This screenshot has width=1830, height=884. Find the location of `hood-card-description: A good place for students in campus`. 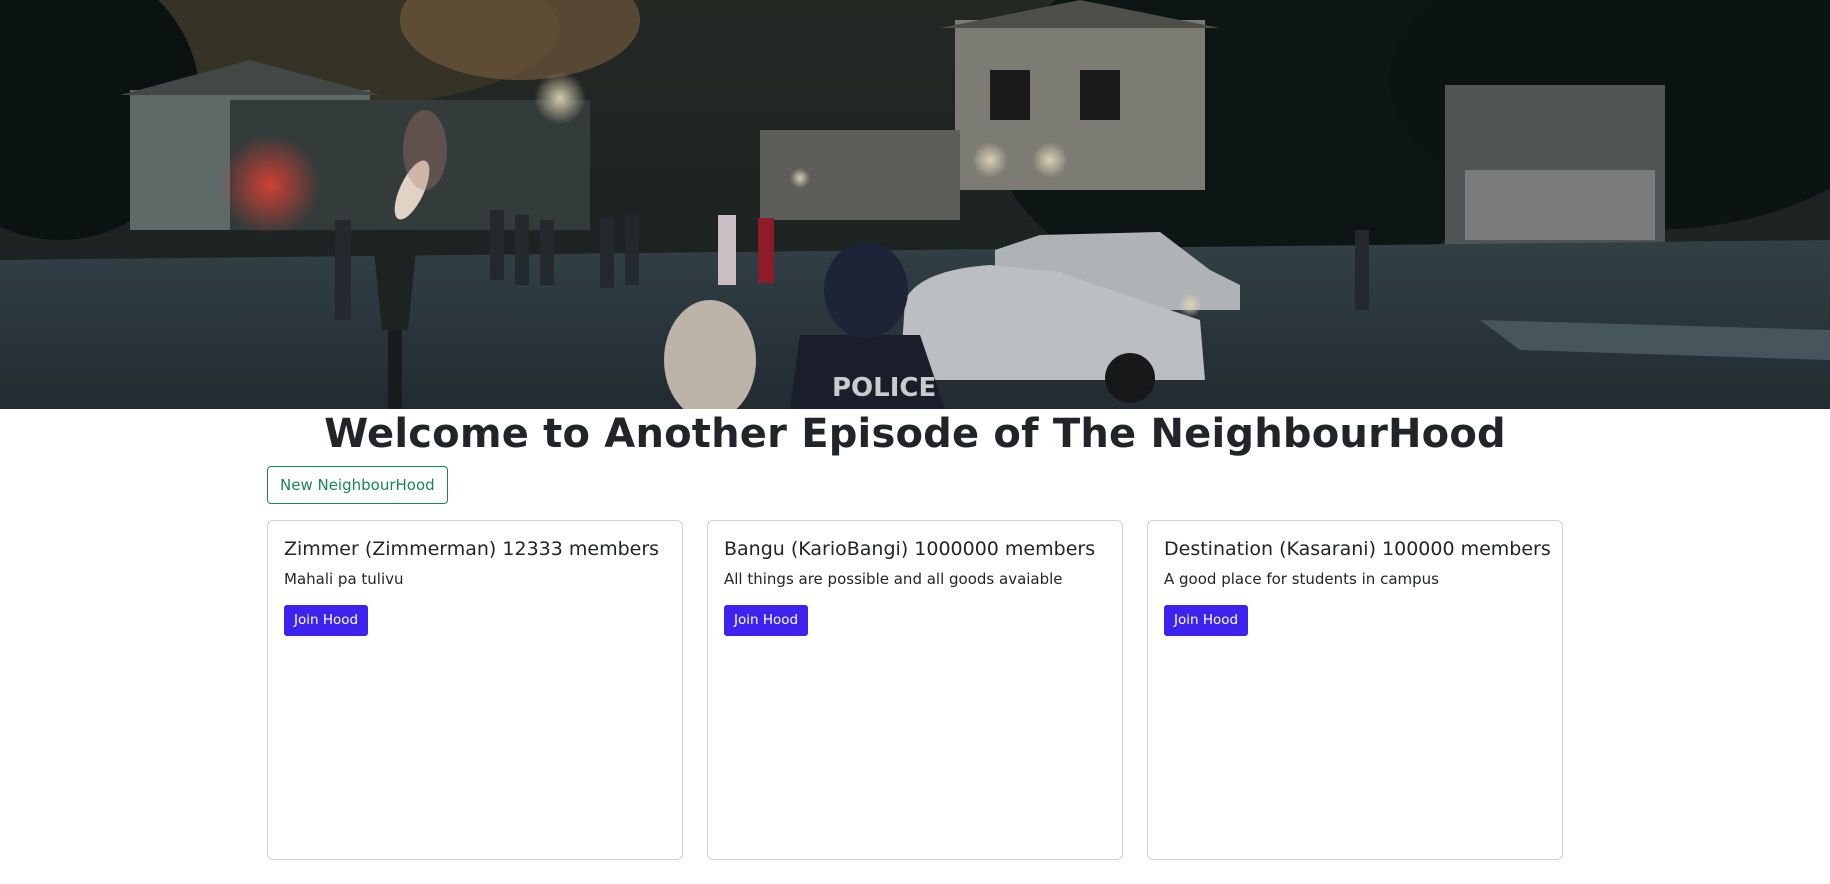

hood-card-description: A good place for students in campus is located at coordinates (1301, 579).